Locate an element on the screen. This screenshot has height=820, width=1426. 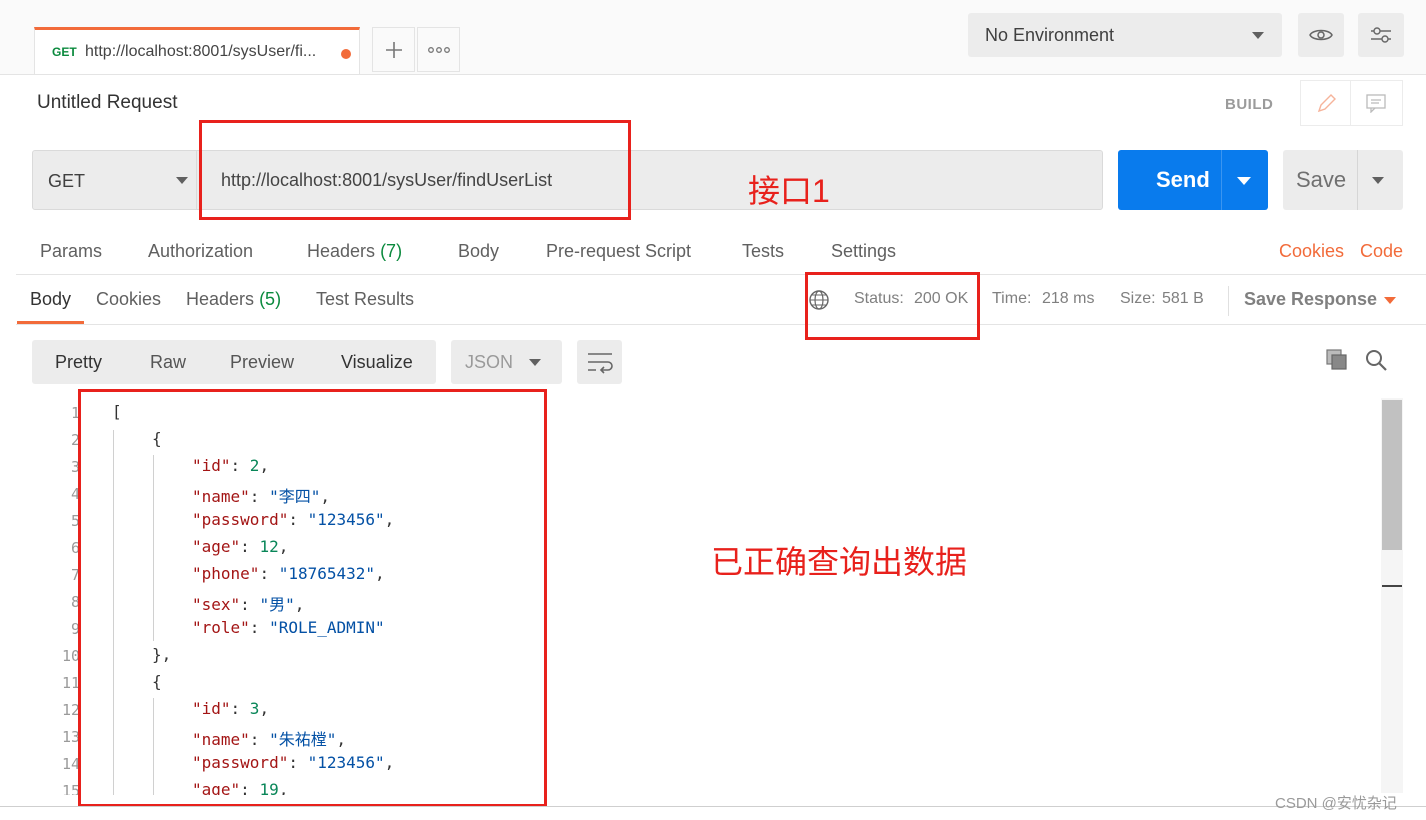
request-tab-method: GET is located at coordinates (64, 52).